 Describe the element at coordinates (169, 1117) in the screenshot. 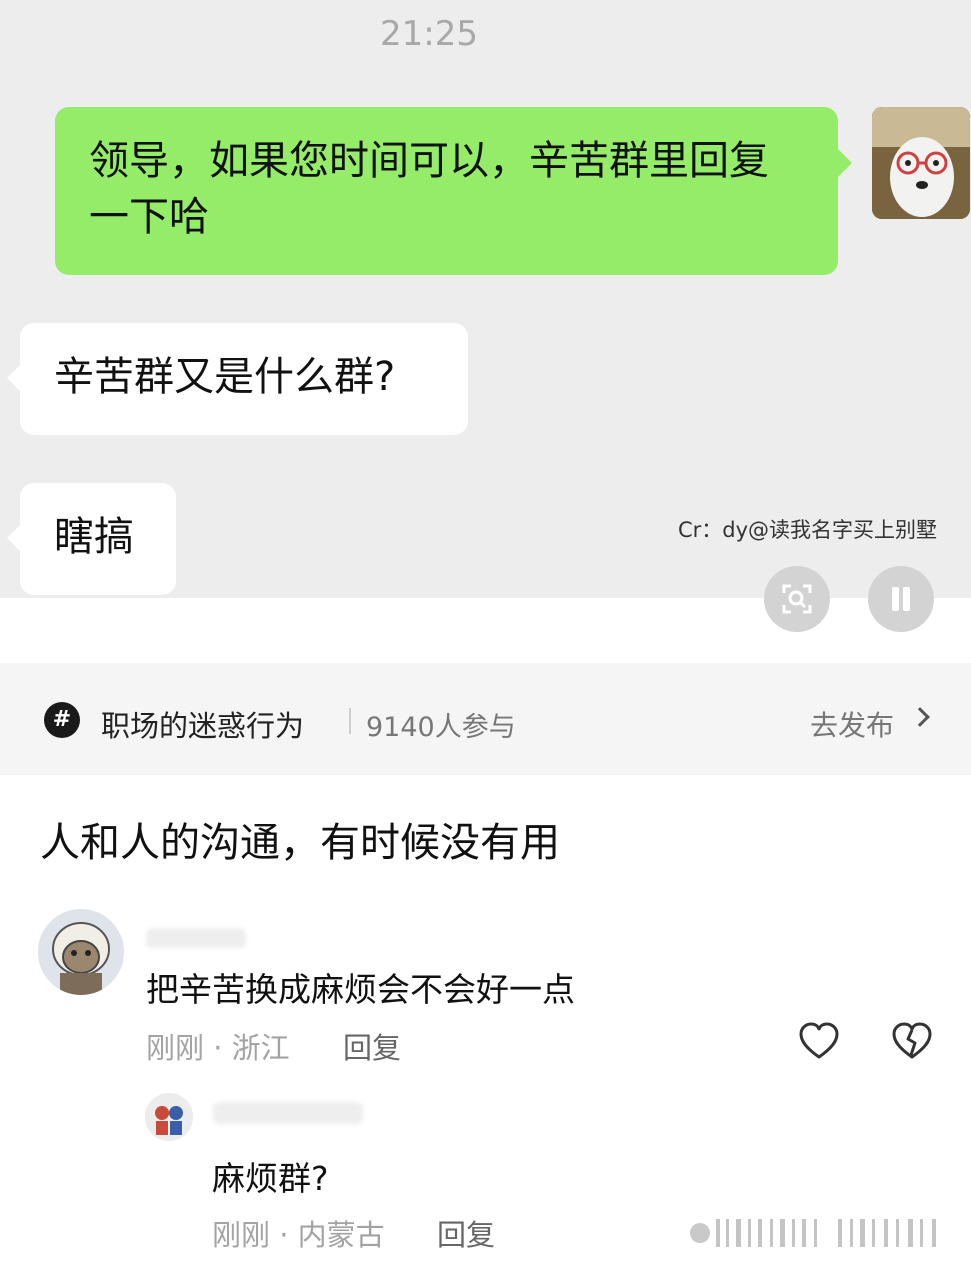

I see `replier-avatar` at that location.